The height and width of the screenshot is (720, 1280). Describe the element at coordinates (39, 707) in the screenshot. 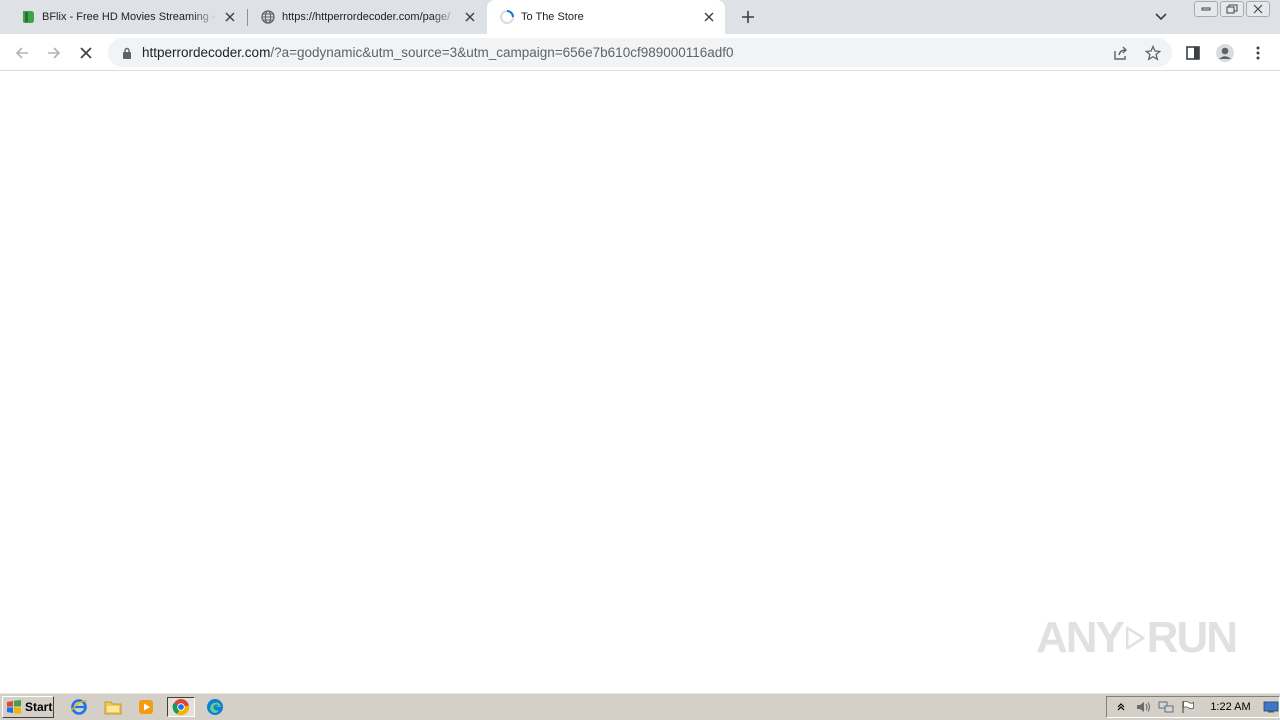

I see `start-label: Start` at that location.